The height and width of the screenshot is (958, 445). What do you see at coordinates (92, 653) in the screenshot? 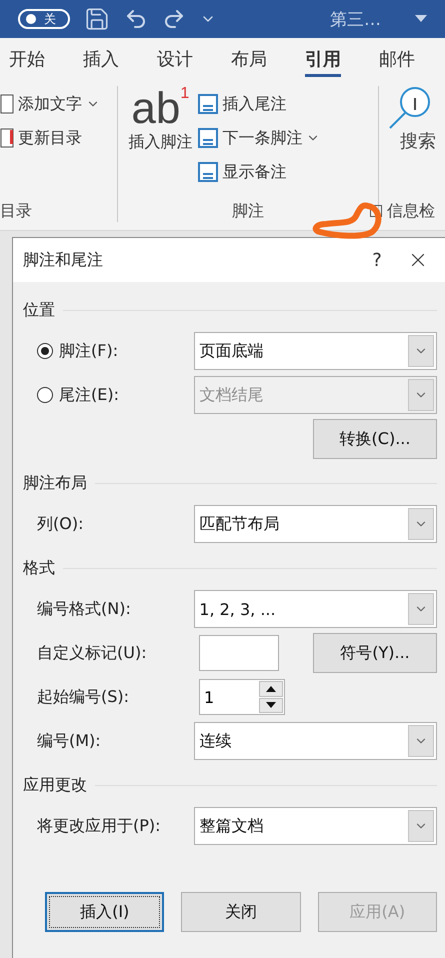
I see `field-label: 自定义标记(U):` at bounding box center [92, 653].